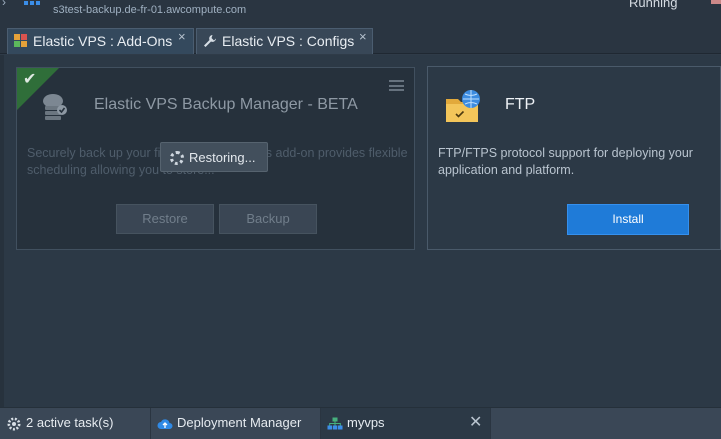 This screenshot has height=439, width=721. What do you see at coordinates (653, 5) in the screenshot?
I see `environment-status: Running` at bounding box center [653, 5].